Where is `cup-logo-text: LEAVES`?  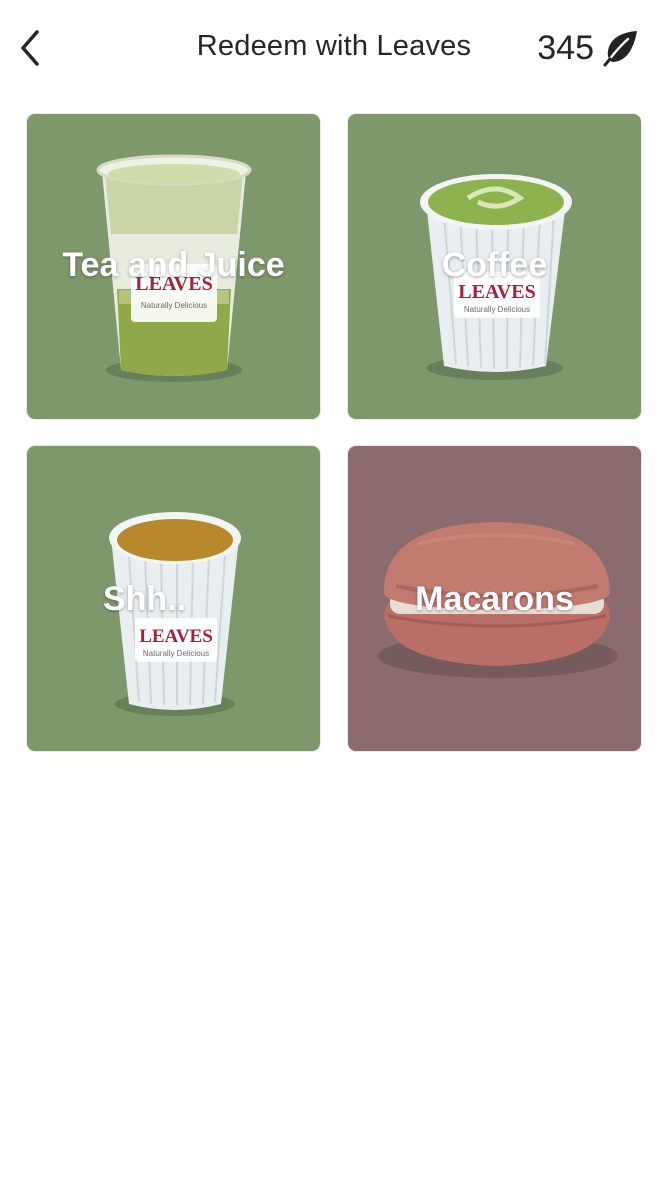
cup-logo-text: LEAVES is located at coordinates (176, 636).